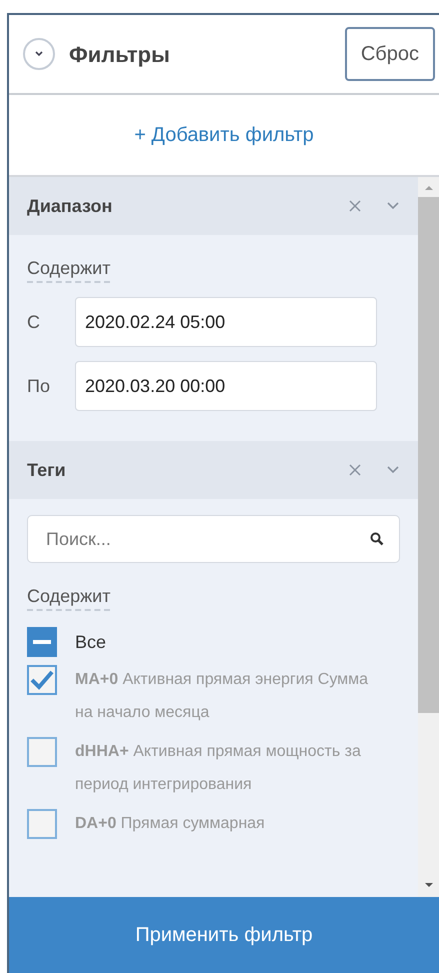 Image resolution: width=439 pixels, height=973 pixels. Describe the element at coordinates (389, 54) in the screenshot. I see `reset-button: Сброс` at that location.